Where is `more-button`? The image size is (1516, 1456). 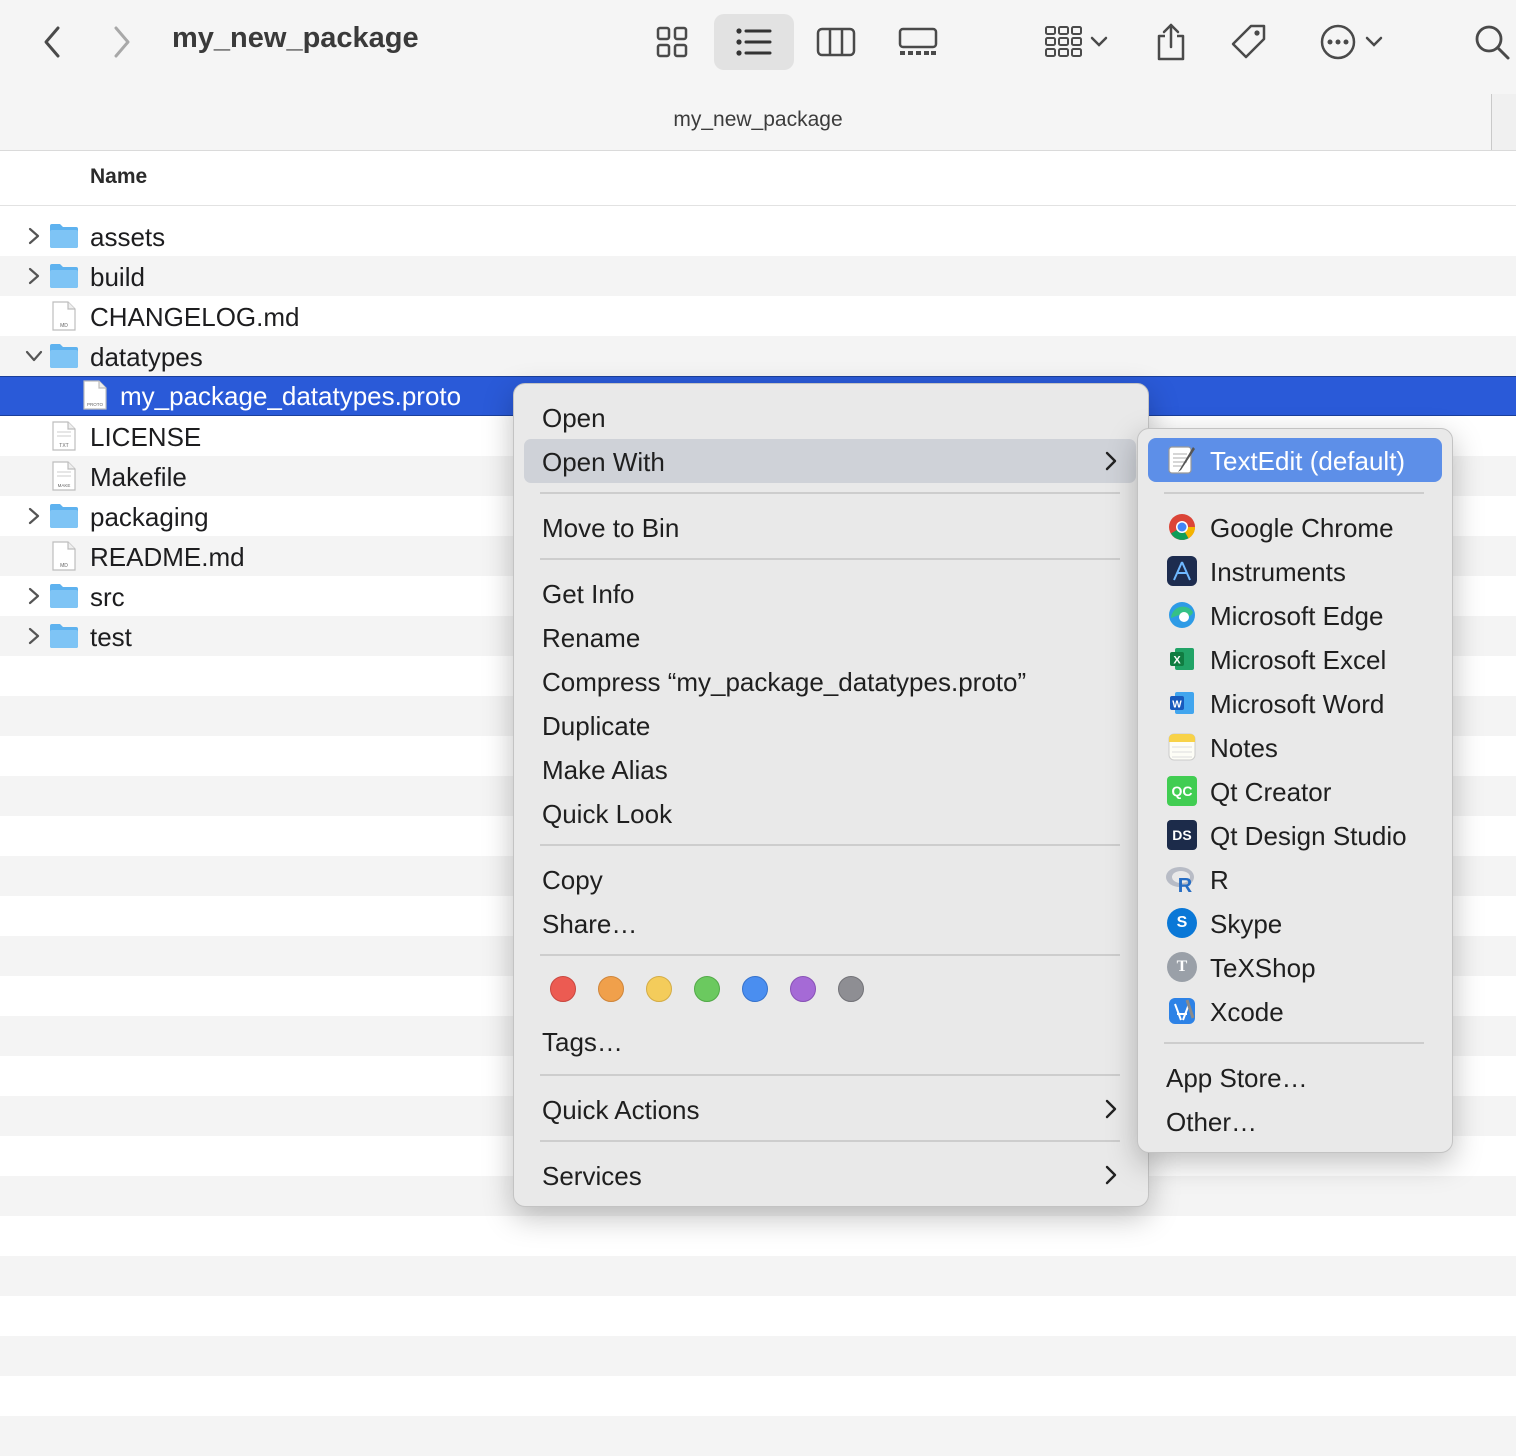
more-button is located at coordinates (1351, 42).